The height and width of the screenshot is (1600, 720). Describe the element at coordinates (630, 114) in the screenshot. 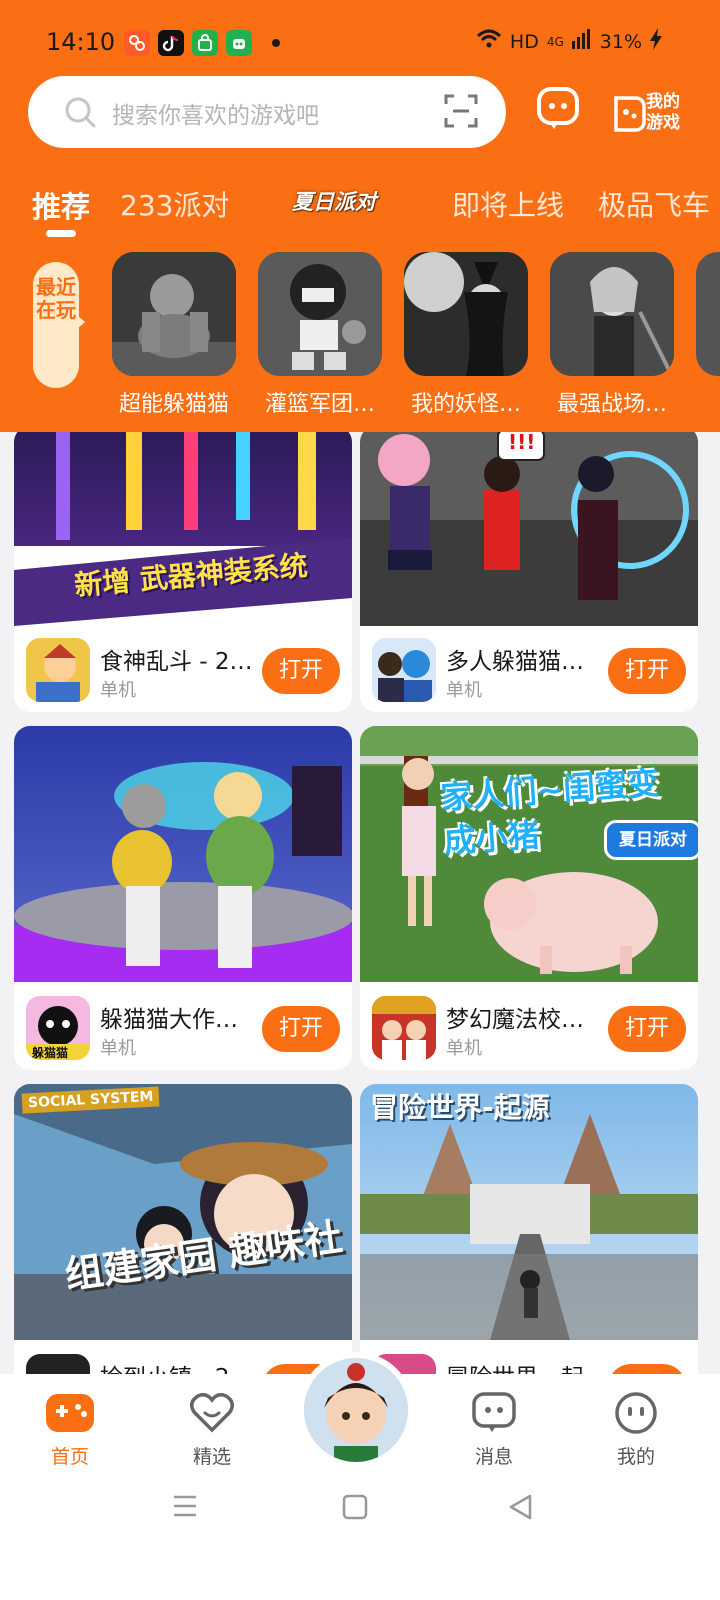

I see `gamepad-star-icon` at that location.